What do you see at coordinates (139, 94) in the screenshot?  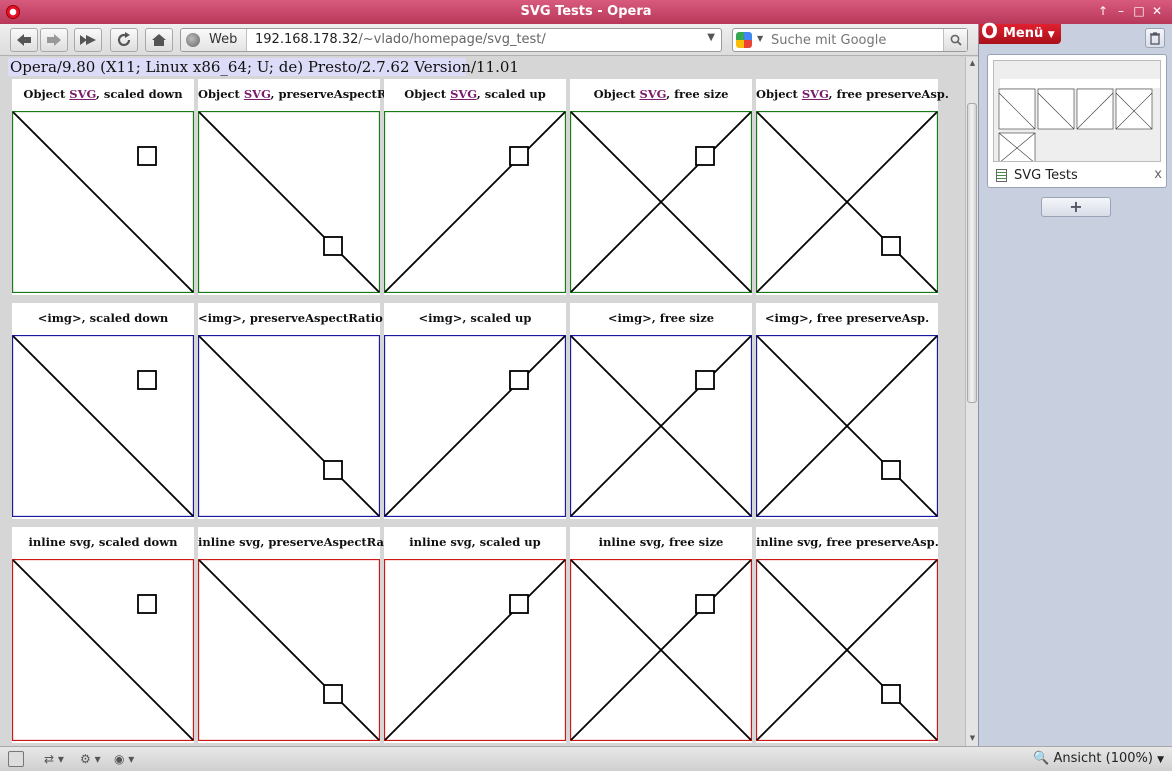 I see `caption-suffix: , scaled down` at bounding box center [139, 94].